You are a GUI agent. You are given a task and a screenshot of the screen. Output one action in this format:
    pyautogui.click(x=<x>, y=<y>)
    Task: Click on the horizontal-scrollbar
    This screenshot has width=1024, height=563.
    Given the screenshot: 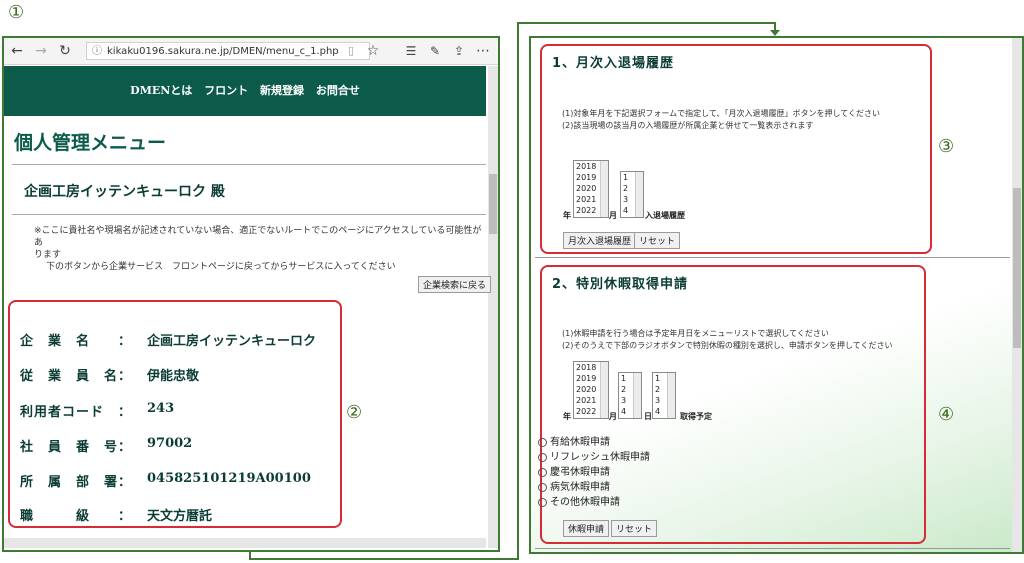 What is the action you would take?
    pyautogui.click(x=245, y=543)
    